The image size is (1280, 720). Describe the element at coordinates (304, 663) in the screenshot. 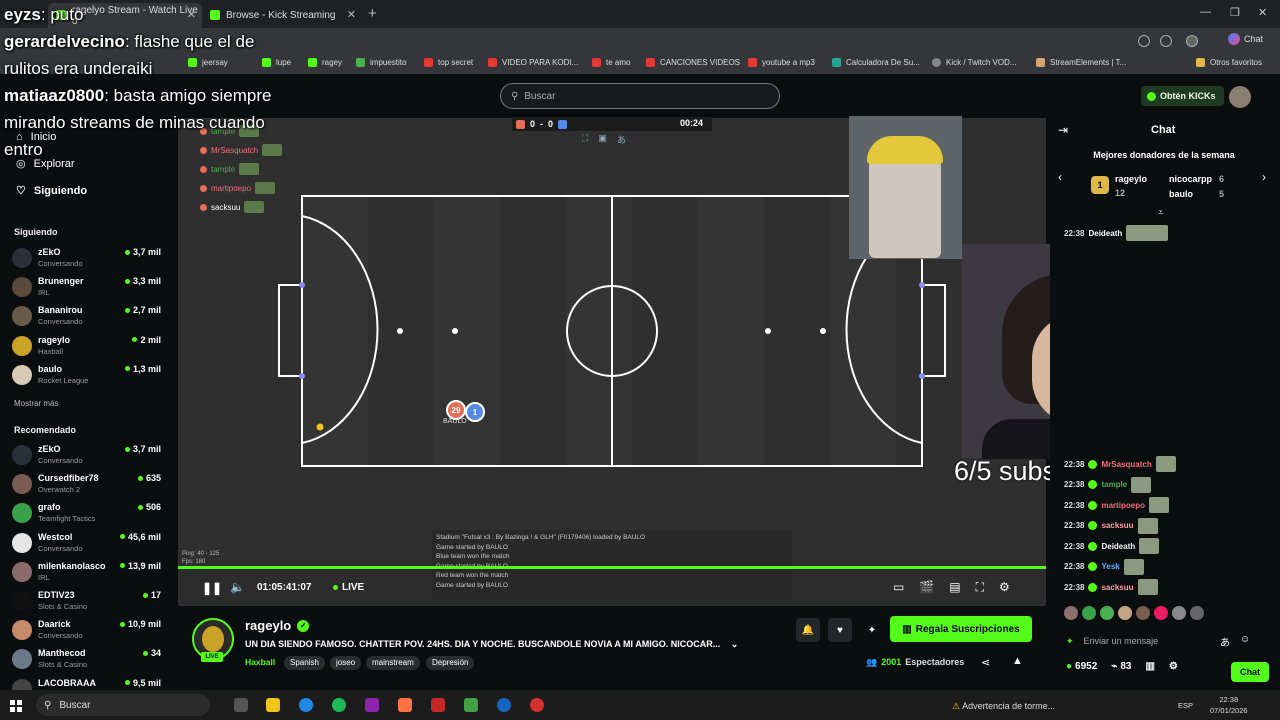

I see `stream-tag: Spanish` at that location.